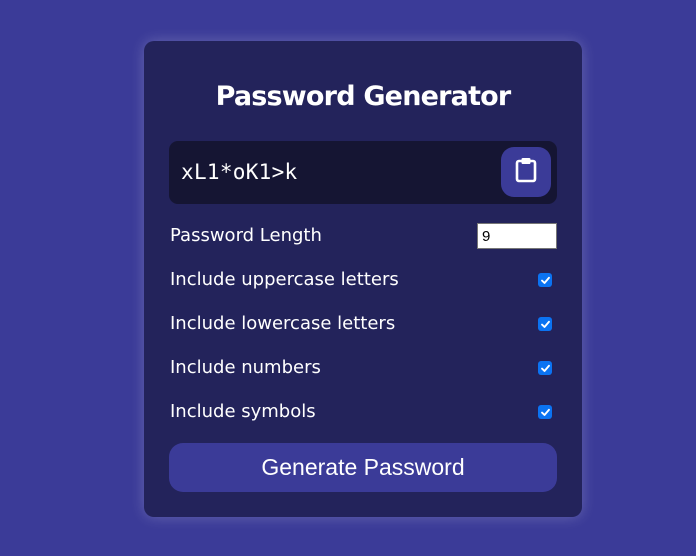 This screenshot has height=556, width=696. I want to click on setting-uppercase: Include uppercase letters, so click(363, 280).